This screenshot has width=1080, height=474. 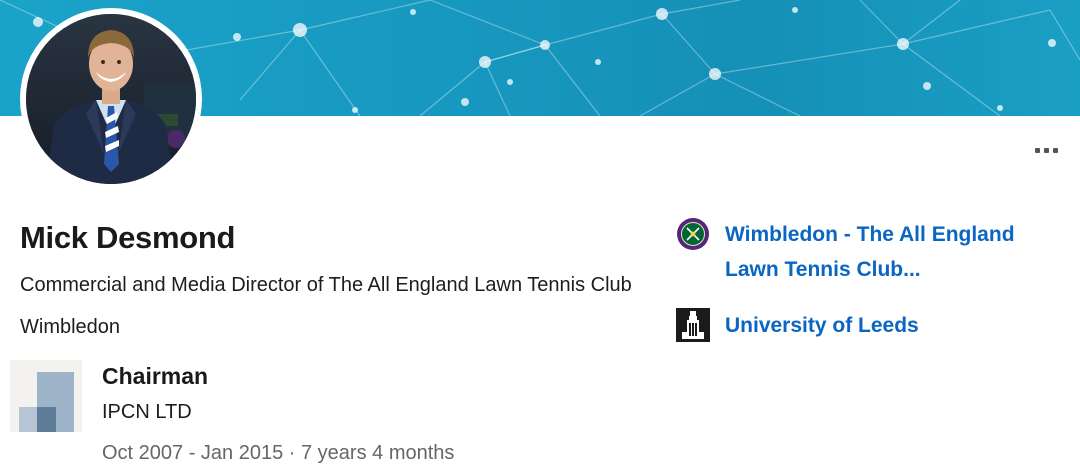 What do you see at coordinates (693, 234) in the screenshot?
I see `wimbledon-crest-icon` at bounding box center [693, 234].